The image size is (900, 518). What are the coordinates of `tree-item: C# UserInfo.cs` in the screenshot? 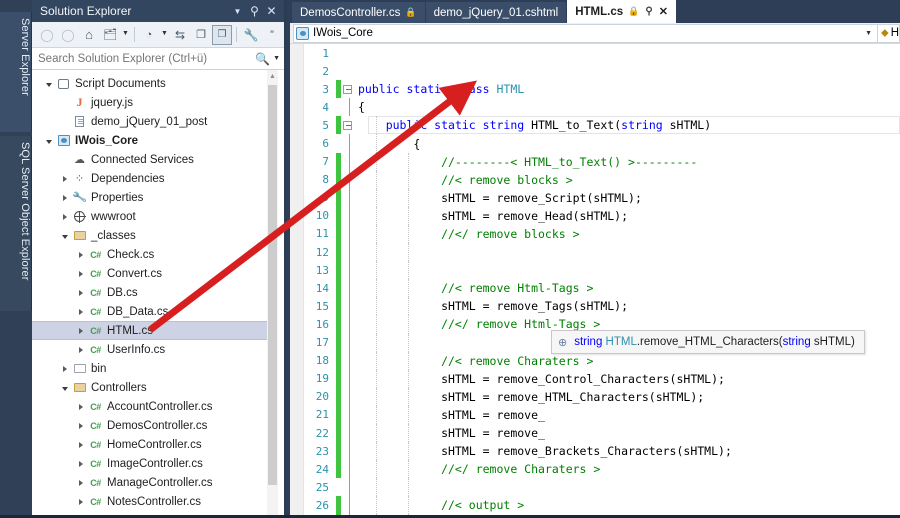 It's located at (149, 349).